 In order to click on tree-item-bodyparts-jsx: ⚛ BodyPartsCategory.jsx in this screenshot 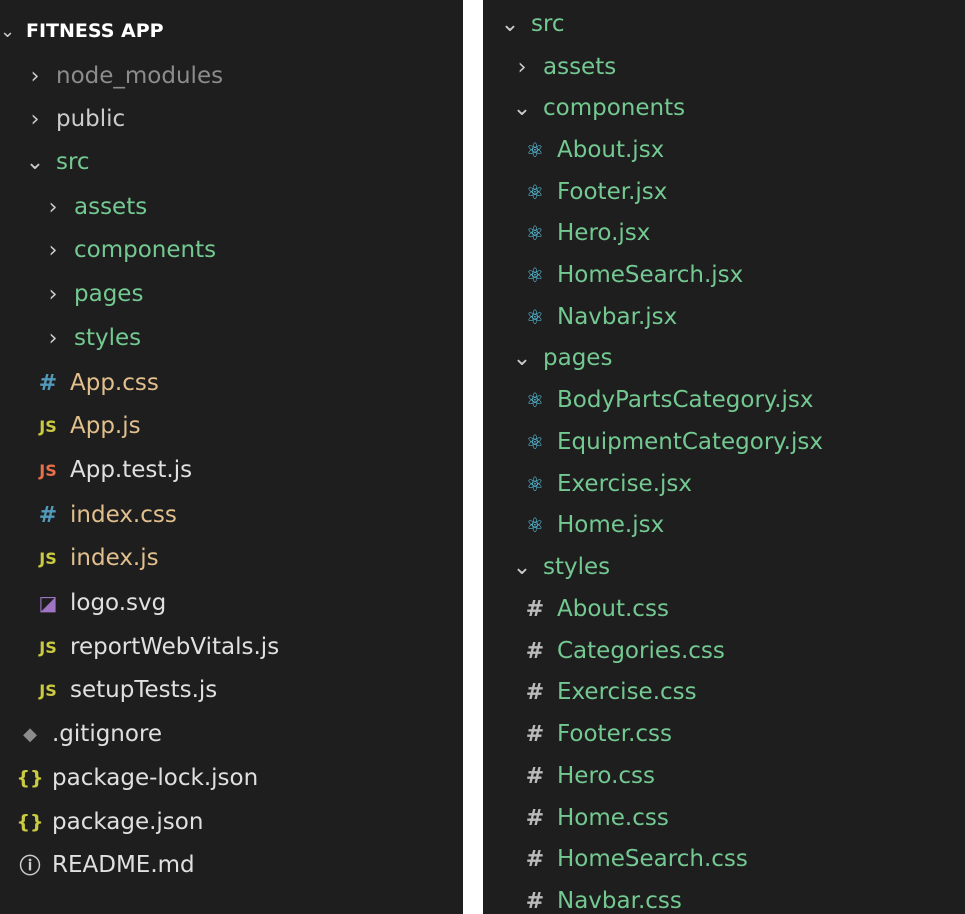, I will do `click(724, 400)`.